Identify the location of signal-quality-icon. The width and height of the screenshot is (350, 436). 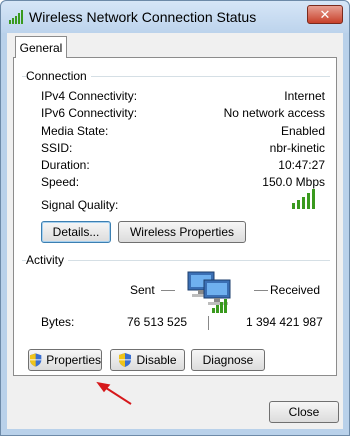
(305, 199).